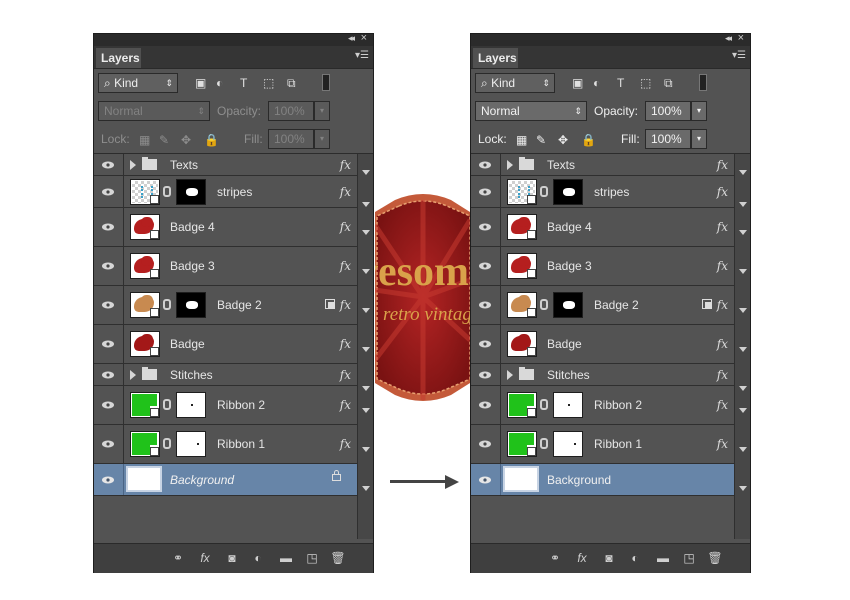 The image size is (850, 600). What do you see at coordinates (541, 140) in the screenshot?
I see `lock-brush-icon: ✎` at bounding box center [541, 140].